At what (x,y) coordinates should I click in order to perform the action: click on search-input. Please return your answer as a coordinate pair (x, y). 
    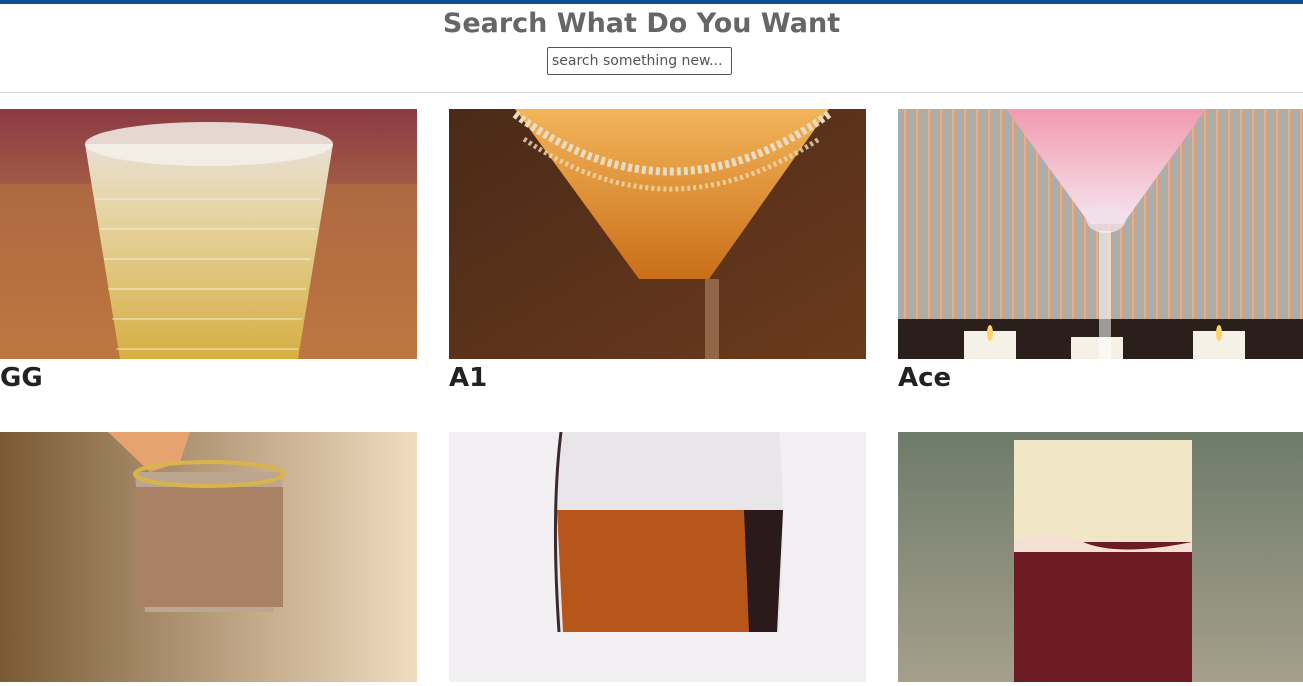
    Looking at the image, I should click on (639, 61).